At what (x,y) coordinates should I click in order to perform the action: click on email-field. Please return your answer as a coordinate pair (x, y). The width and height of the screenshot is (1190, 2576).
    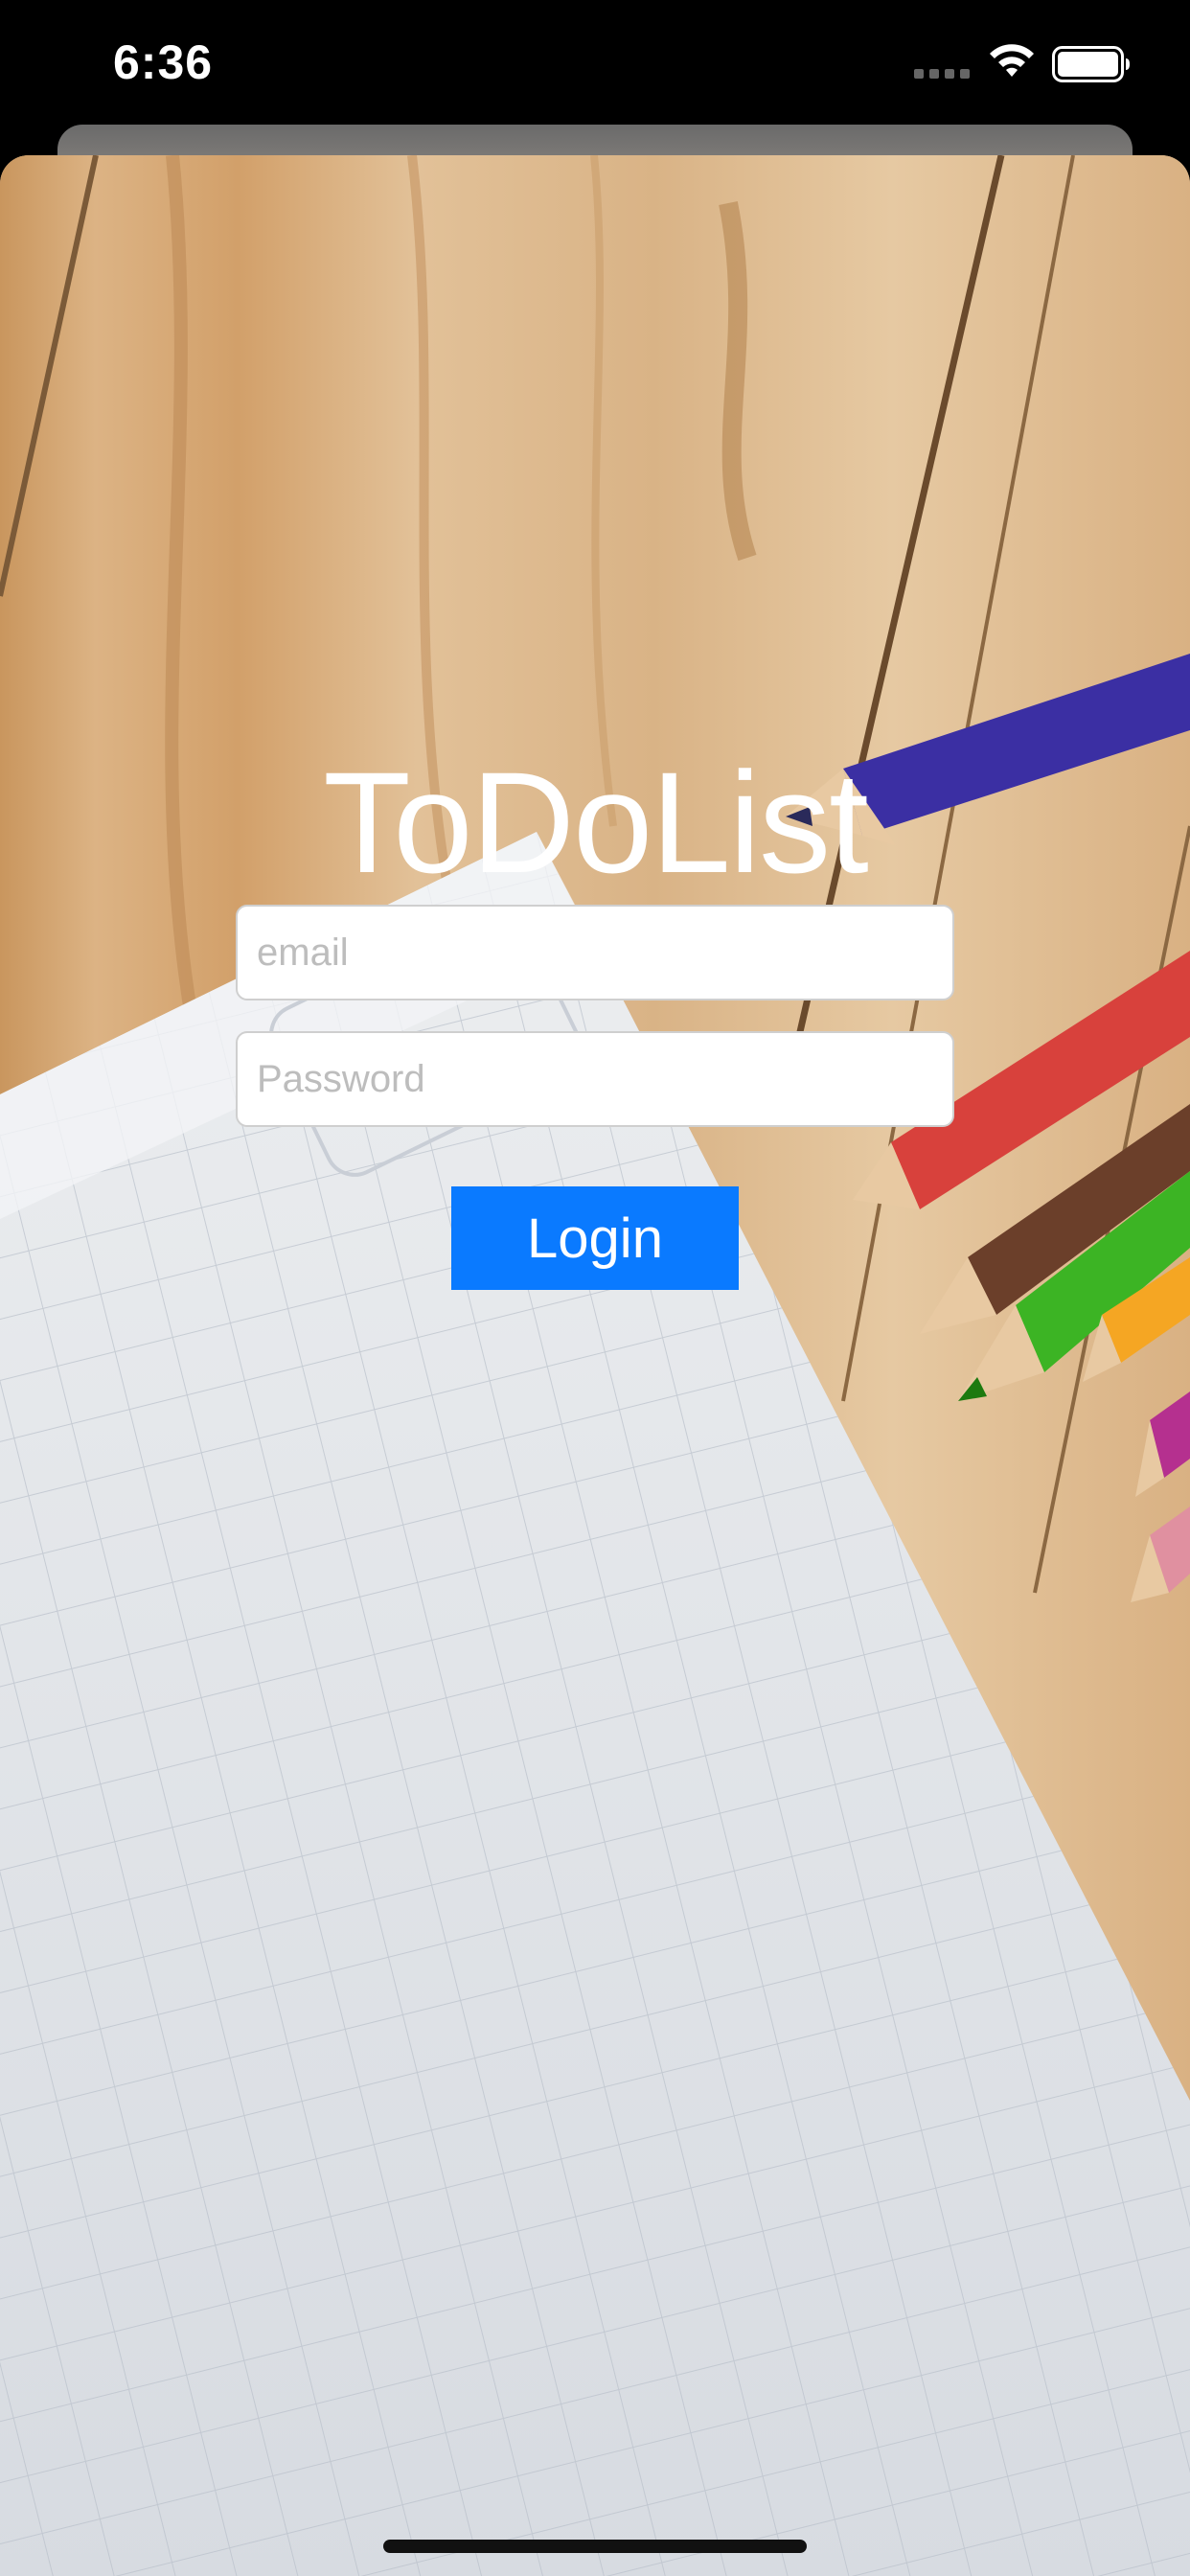
    Looking at the image, I should click on (595, 952).